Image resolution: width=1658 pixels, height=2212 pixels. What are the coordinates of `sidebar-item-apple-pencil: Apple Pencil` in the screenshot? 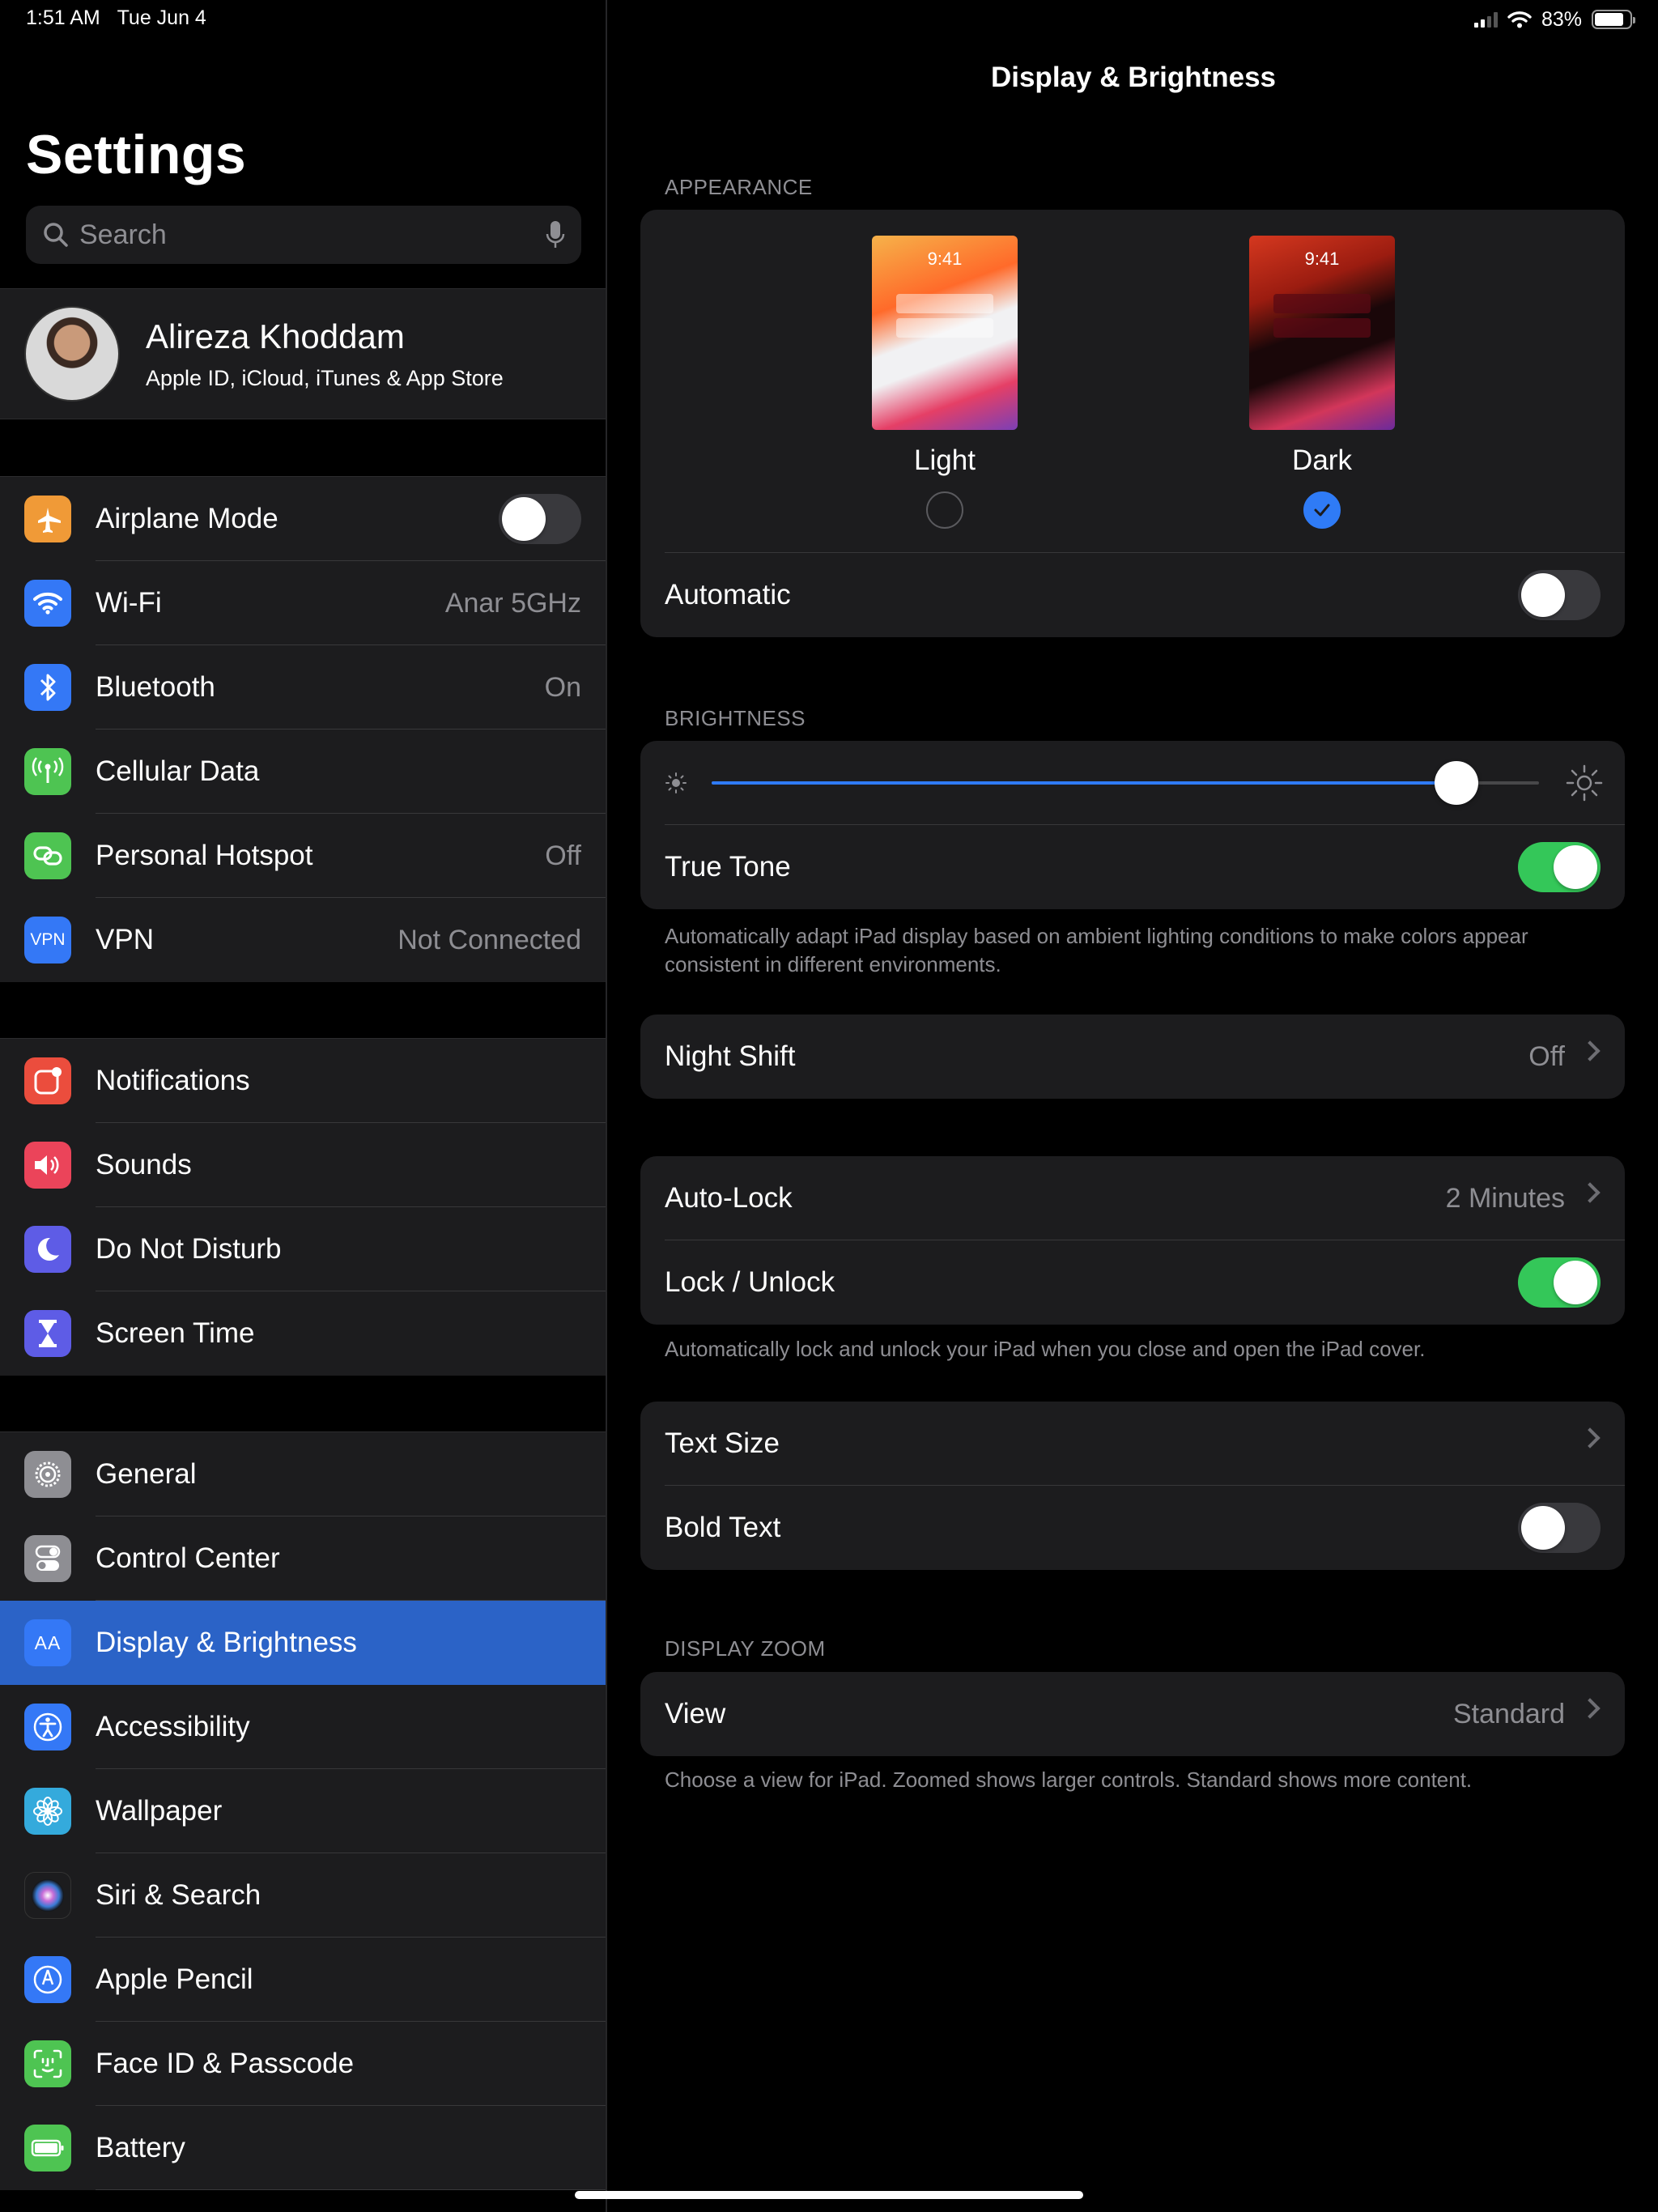 It's located at (303, 1980).